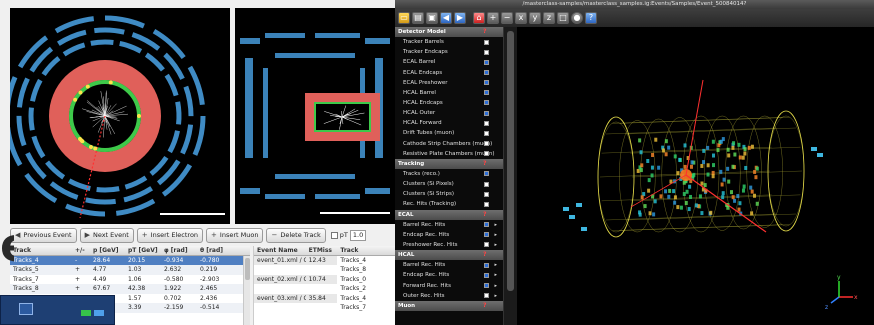 This screenshot has height=325, width=874. What do you see at coordinates (449, 215) in the screenshot?
I see `panel-section-header: ECAL?` at bounding box center [449, 215].